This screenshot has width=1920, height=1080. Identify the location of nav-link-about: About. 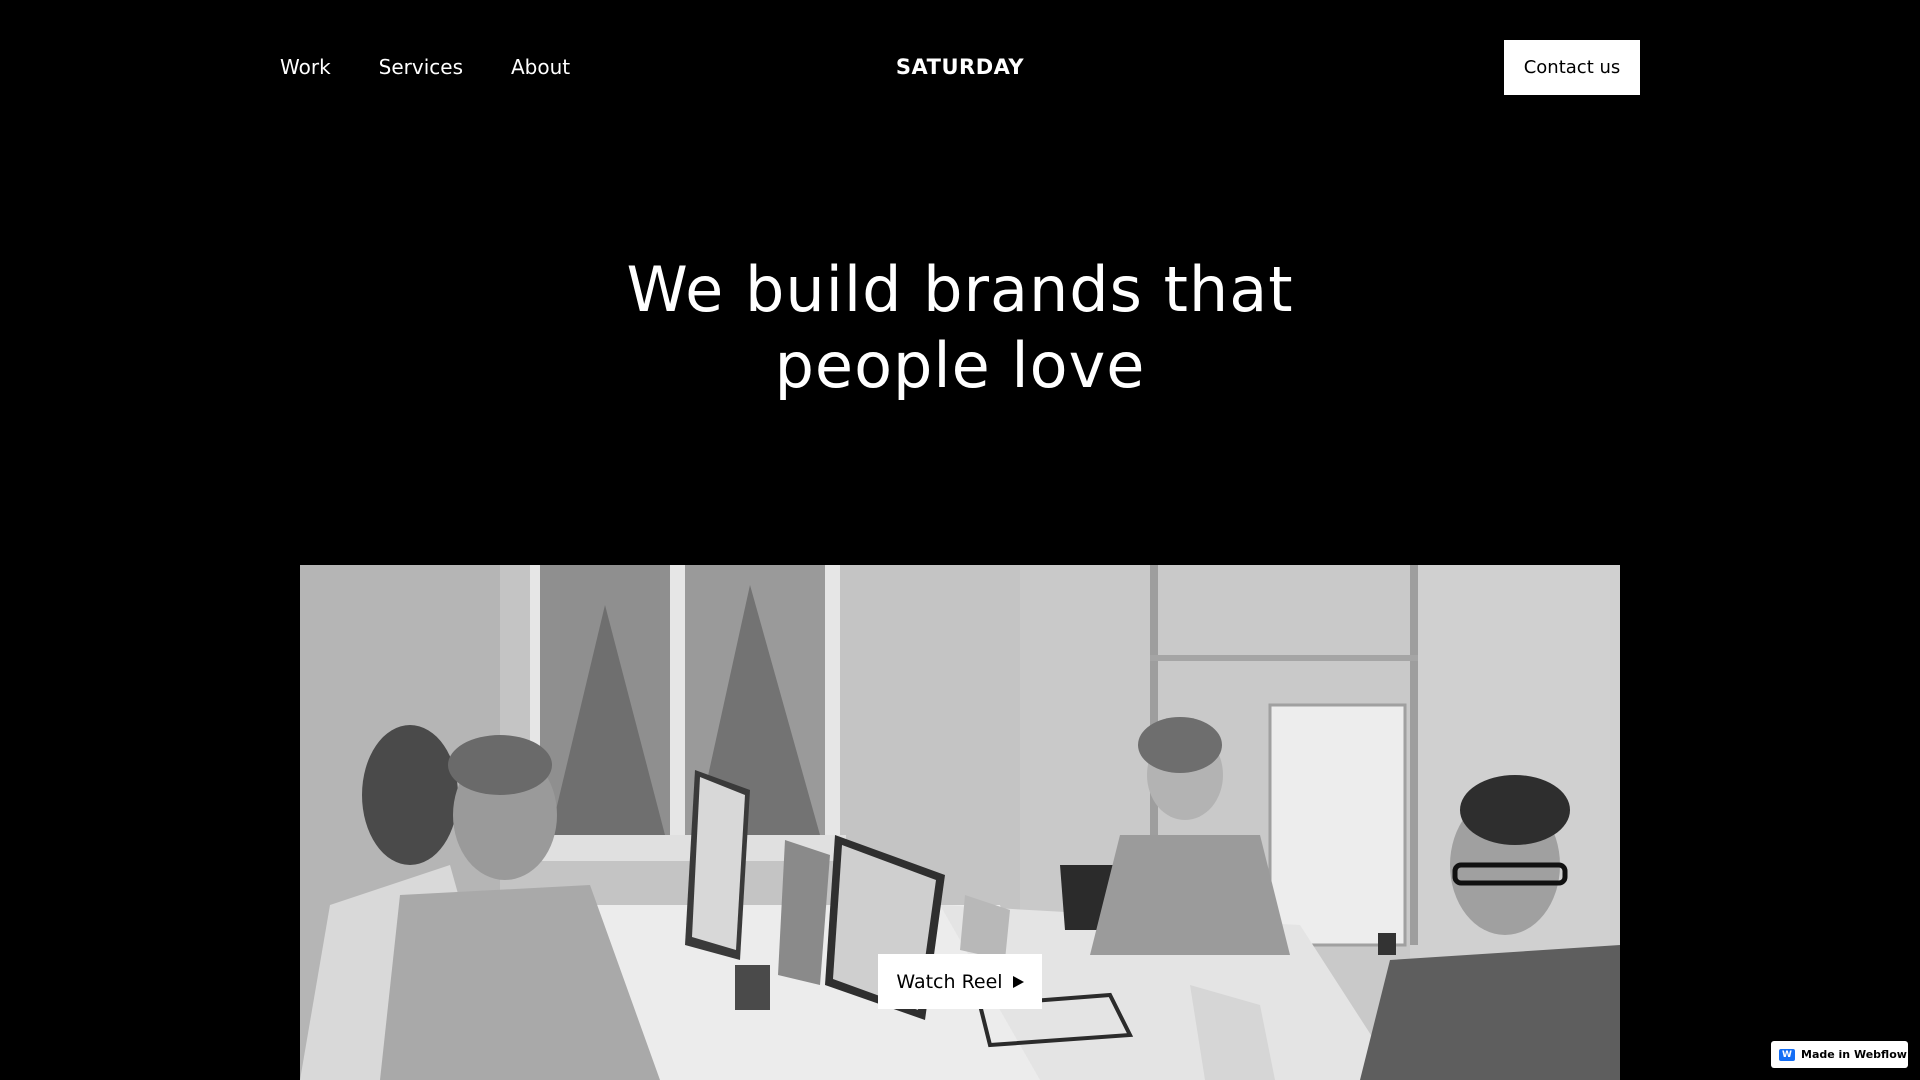
(540, 67).